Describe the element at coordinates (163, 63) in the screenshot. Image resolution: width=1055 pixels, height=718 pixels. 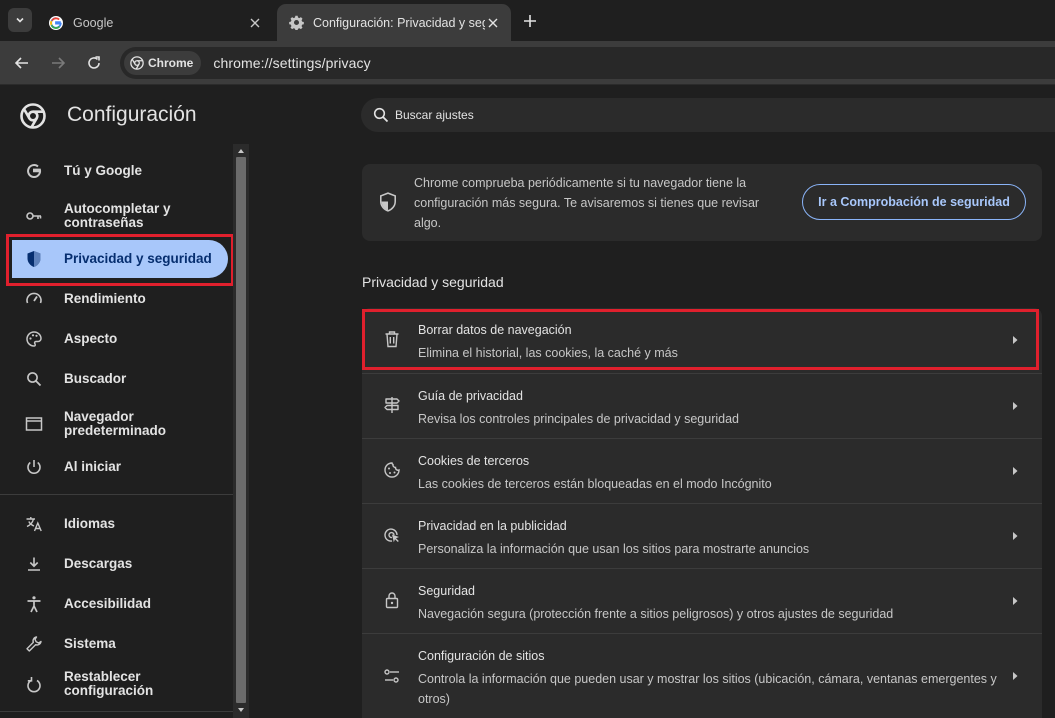
I see `site-info-chip: Chrome` at that location.